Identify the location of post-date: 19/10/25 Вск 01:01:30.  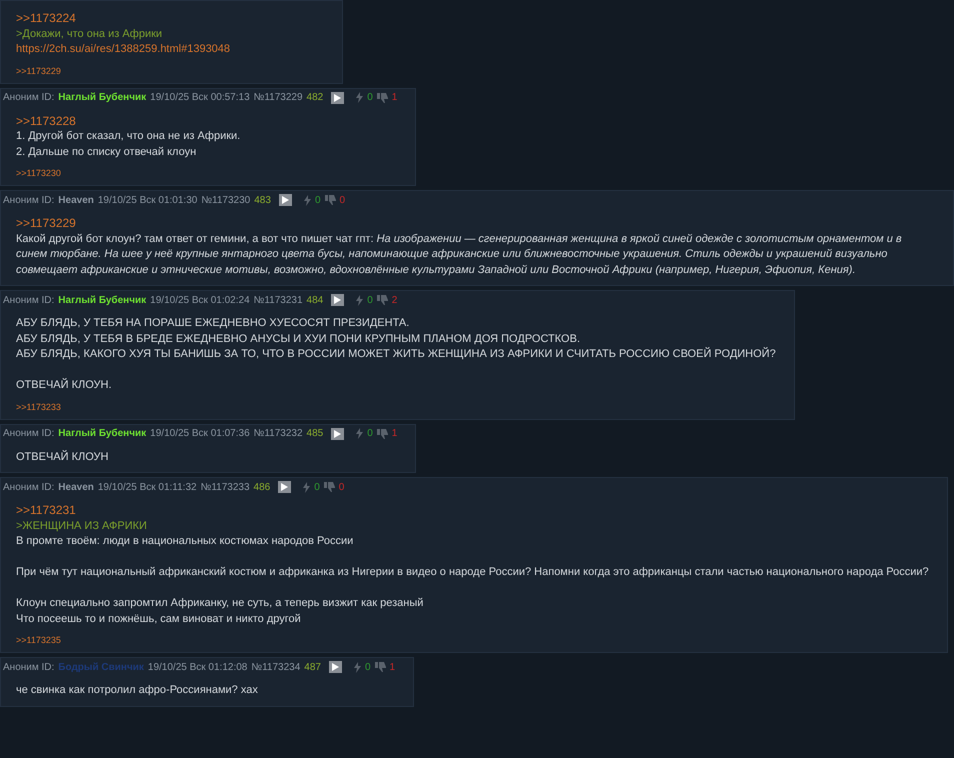
(148, 200).